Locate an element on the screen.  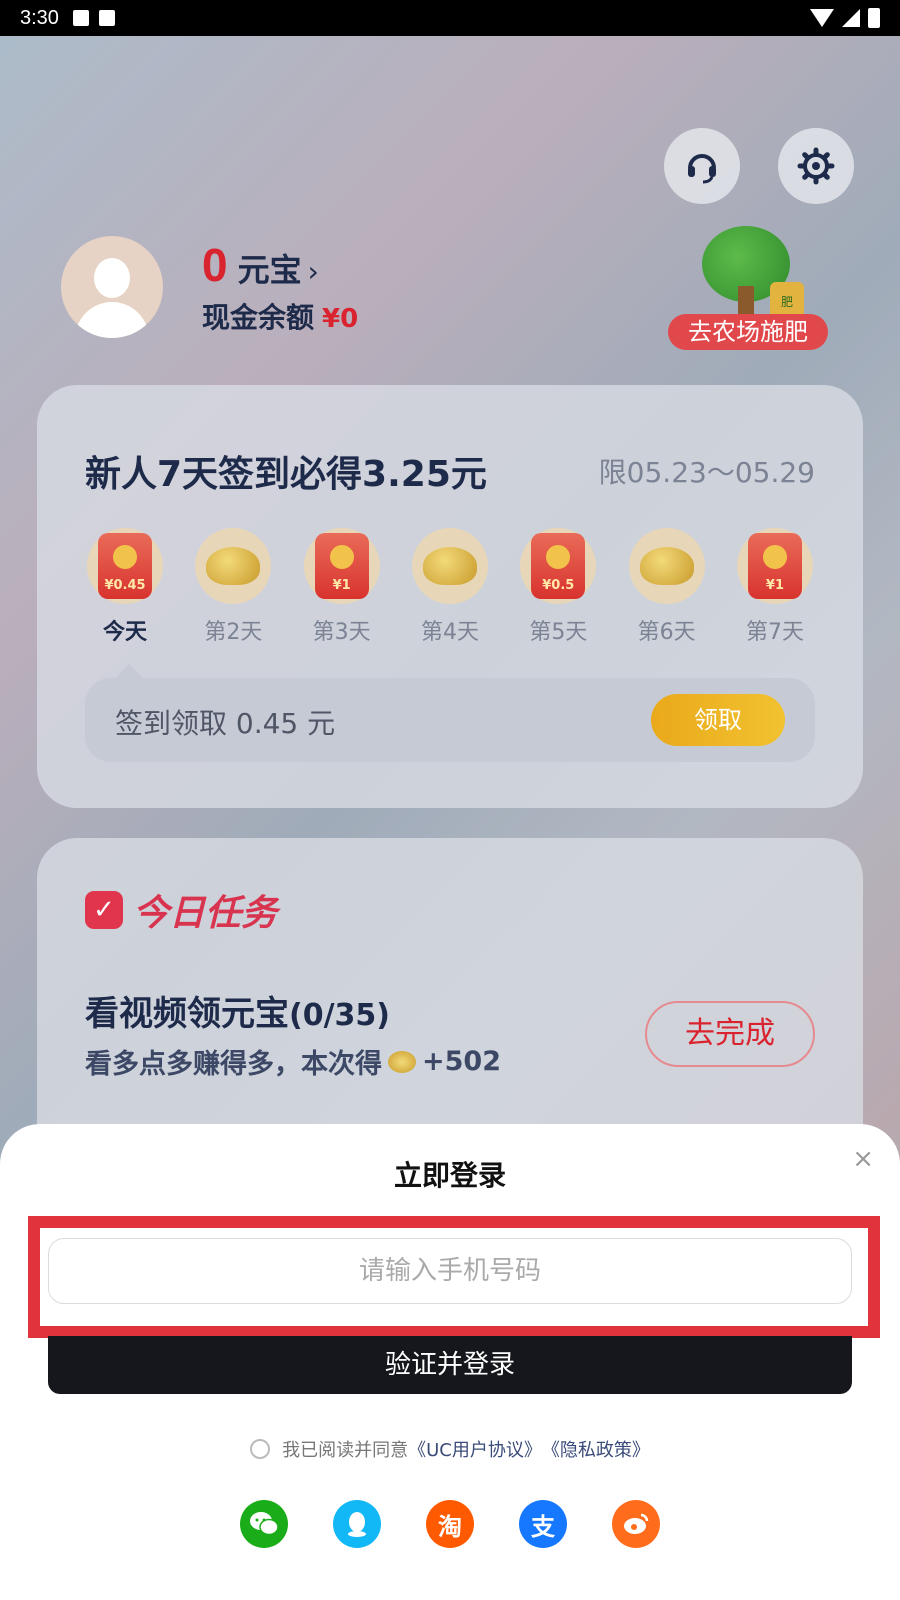
task-subtitle: 看多点多赚得多，本次得 +502 is located at coordinates (293, 1061).